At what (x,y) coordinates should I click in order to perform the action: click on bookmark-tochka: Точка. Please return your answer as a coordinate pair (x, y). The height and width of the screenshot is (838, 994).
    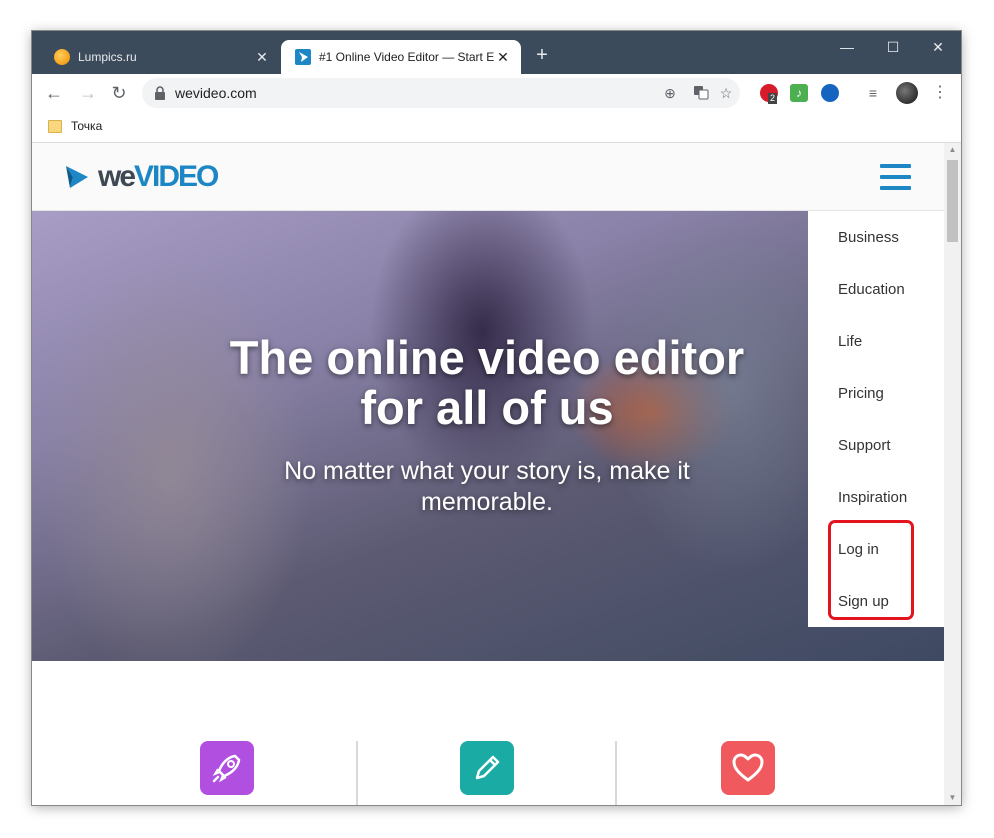
    Looking at the image, I should click on (75, 126).